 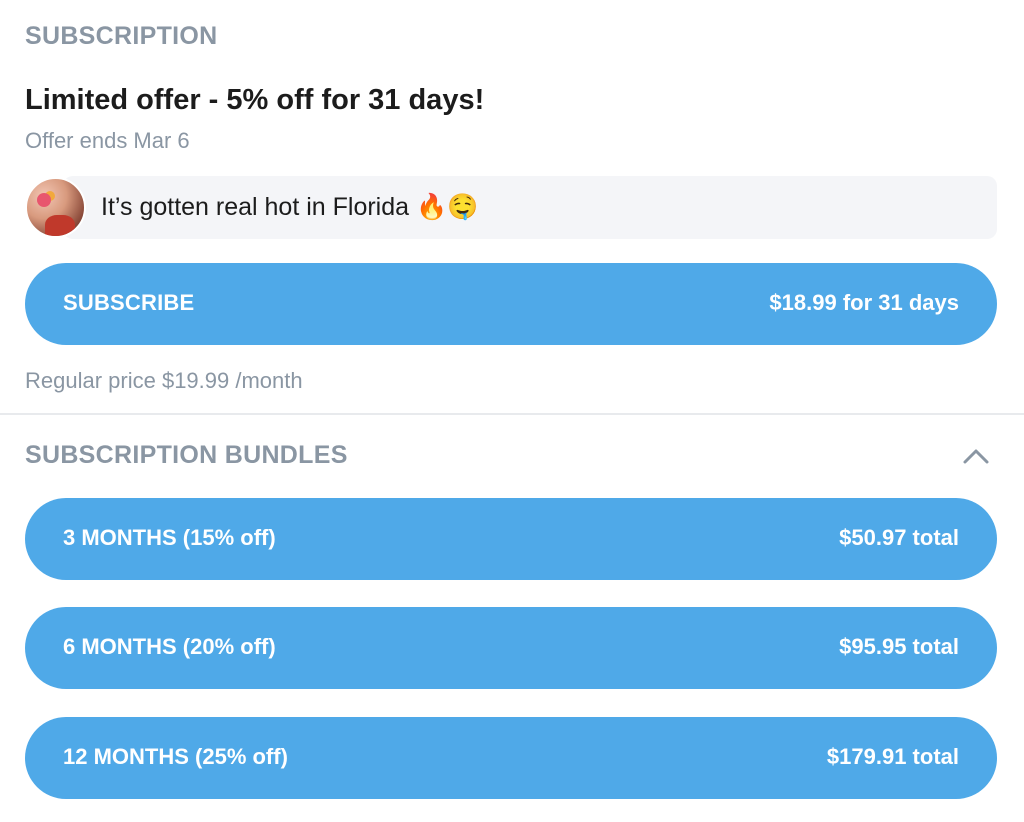 I want to click on section-divider, so click(x=512, y=414).